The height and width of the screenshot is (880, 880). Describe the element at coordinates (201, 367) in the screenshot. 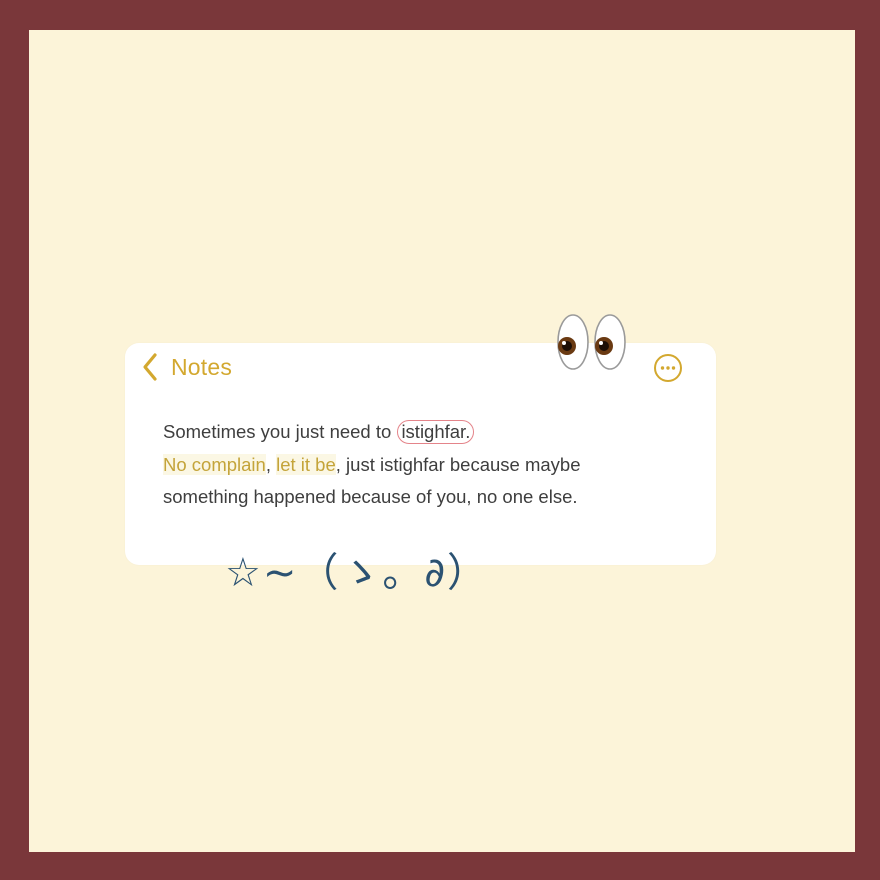

I see `back-button: Notes` at that location.